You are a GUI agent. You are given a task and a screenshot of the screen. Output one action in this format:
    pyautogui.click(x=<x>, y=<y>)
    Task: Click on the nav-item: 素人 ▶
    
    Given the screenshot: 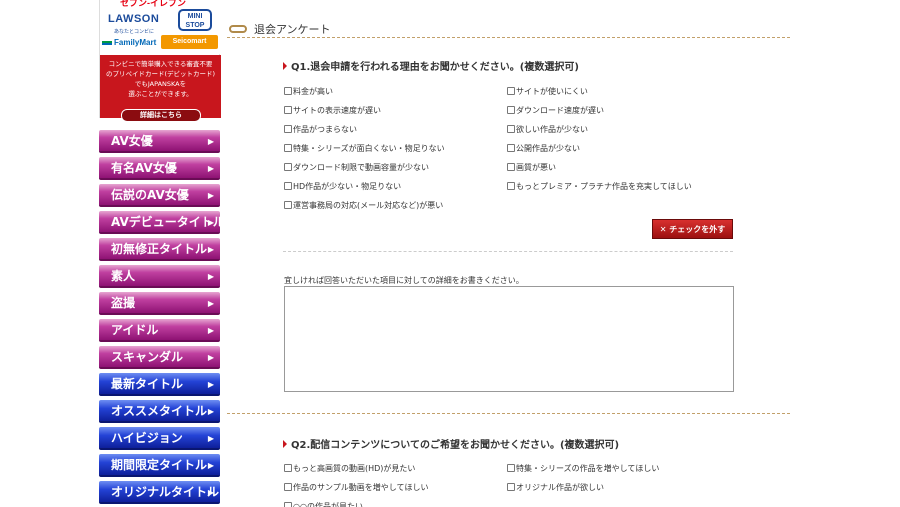 What is the action you would take?
    pyautogui.click(x=159, y=276)
    